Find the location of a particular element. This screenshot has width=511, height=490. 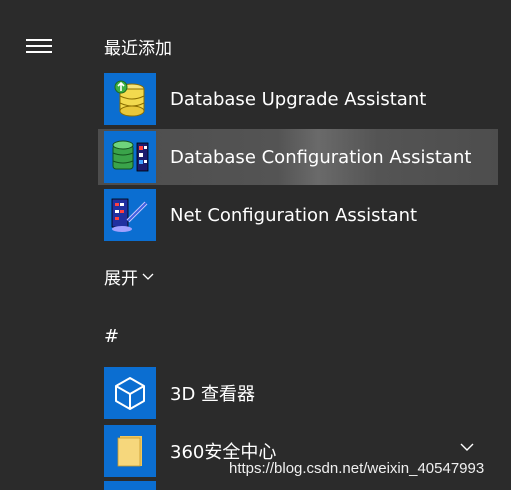

net-configuration-icon is located at coordinates (129, 215).